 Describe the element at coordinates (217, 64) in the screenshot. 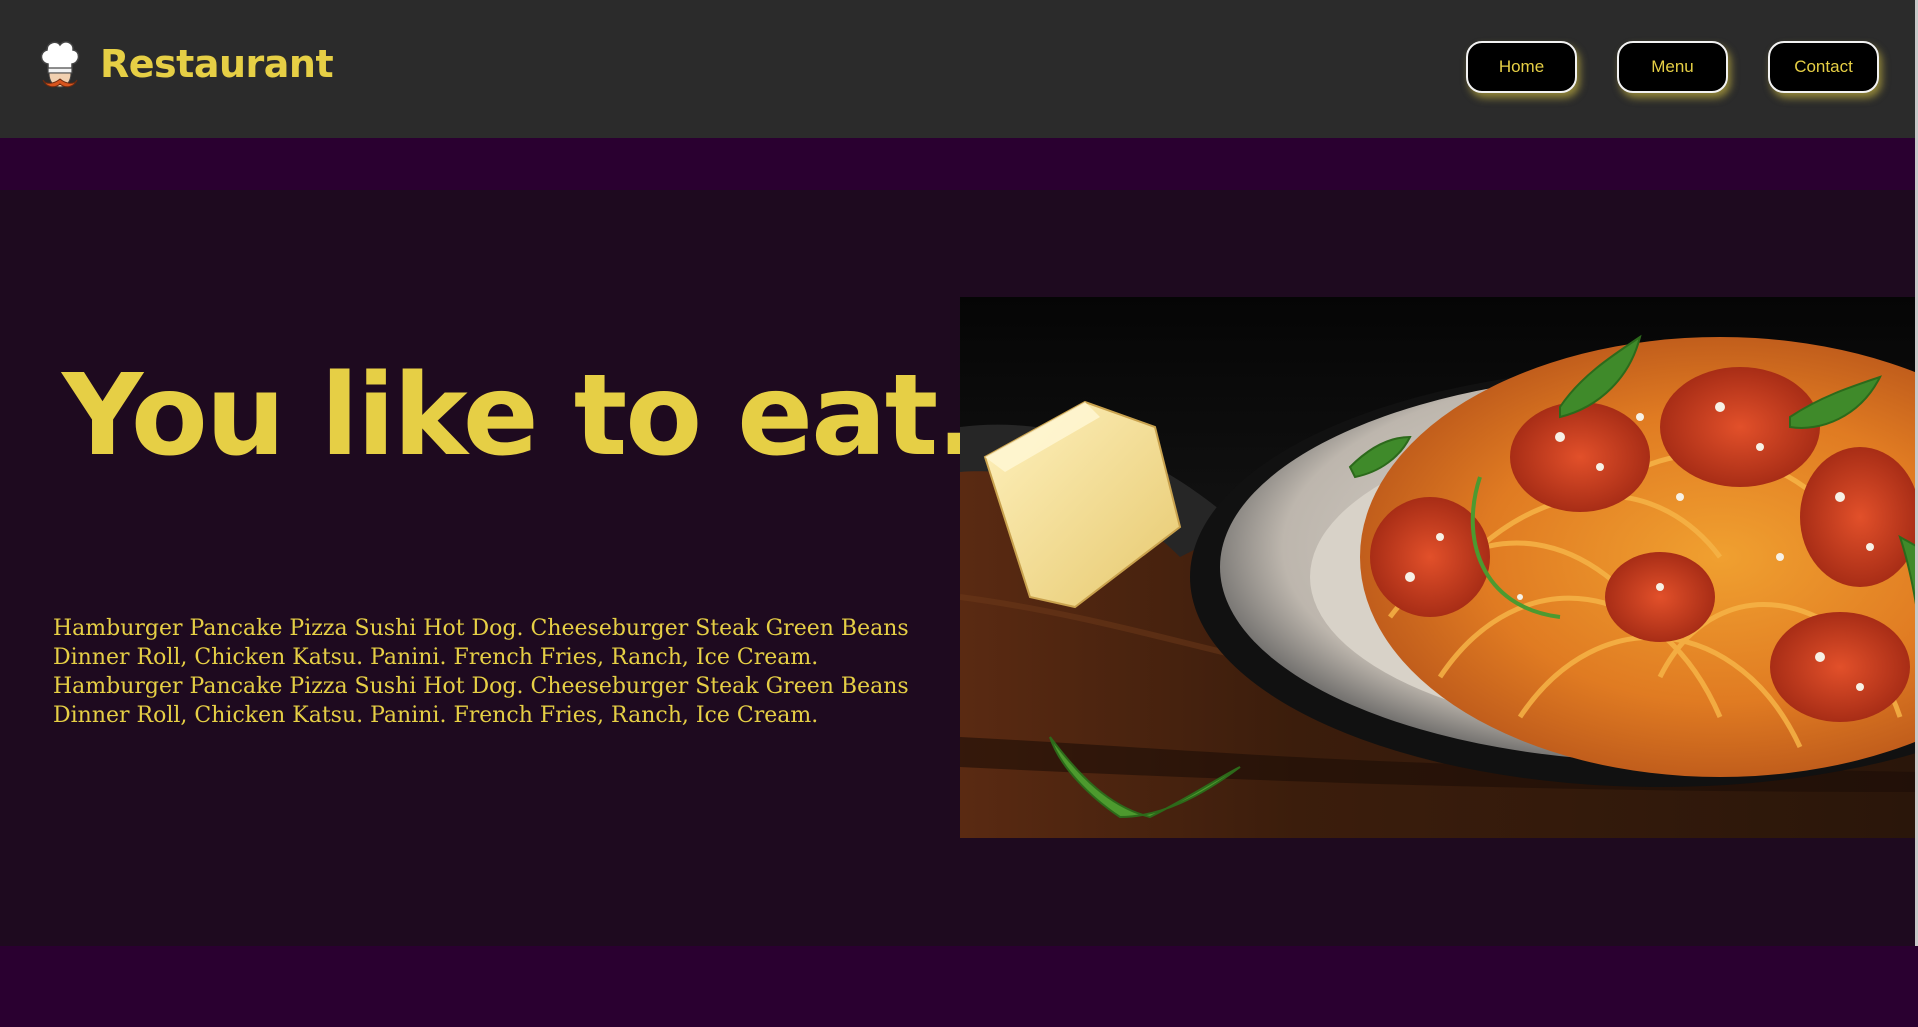

I see `brand-name: Restaurant` at that location.